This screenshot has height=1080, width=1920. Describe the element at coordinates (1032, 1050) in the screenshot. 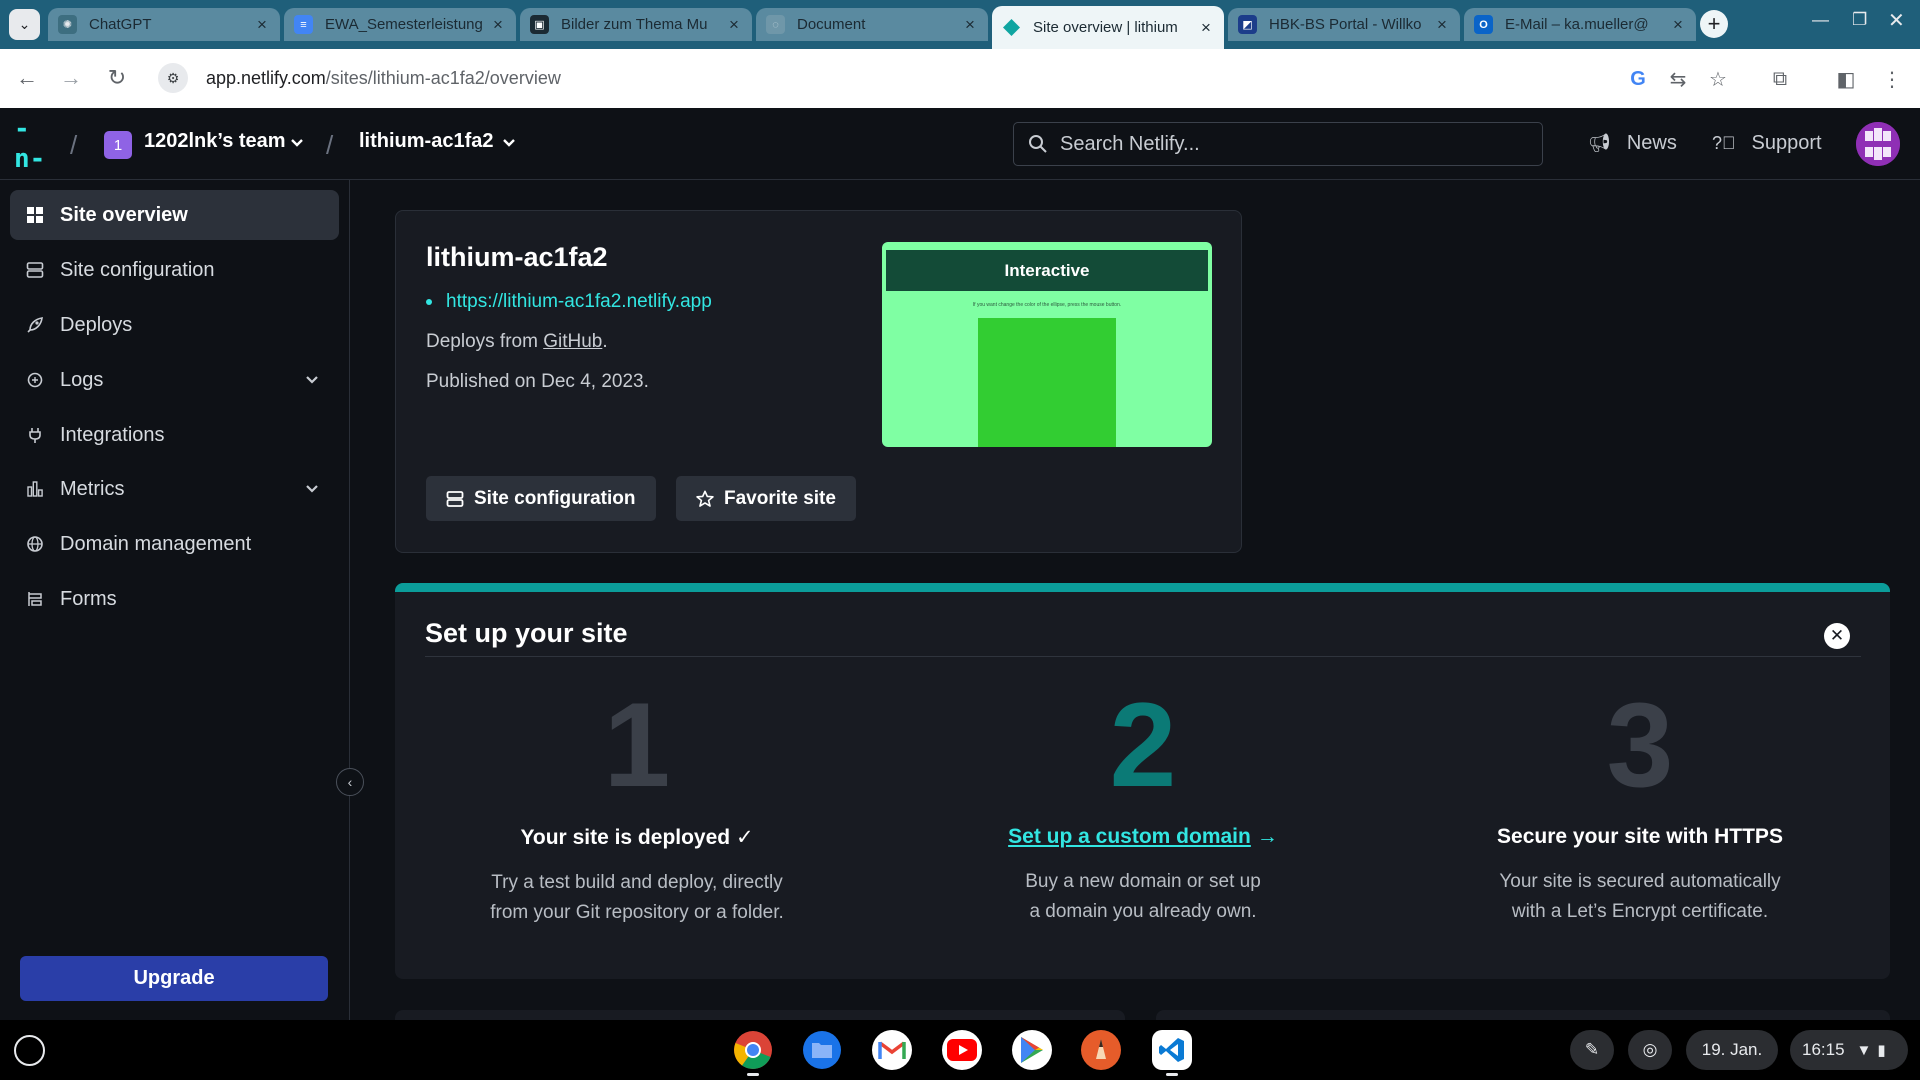

I see `play-store-icon` at that location.